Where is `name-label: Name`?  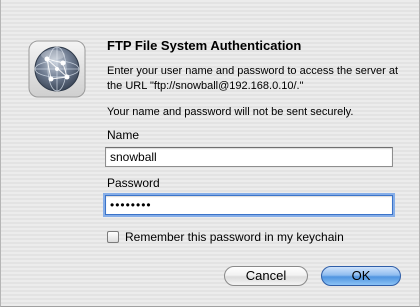
name-label: Name is located at coordinates (123, 135).